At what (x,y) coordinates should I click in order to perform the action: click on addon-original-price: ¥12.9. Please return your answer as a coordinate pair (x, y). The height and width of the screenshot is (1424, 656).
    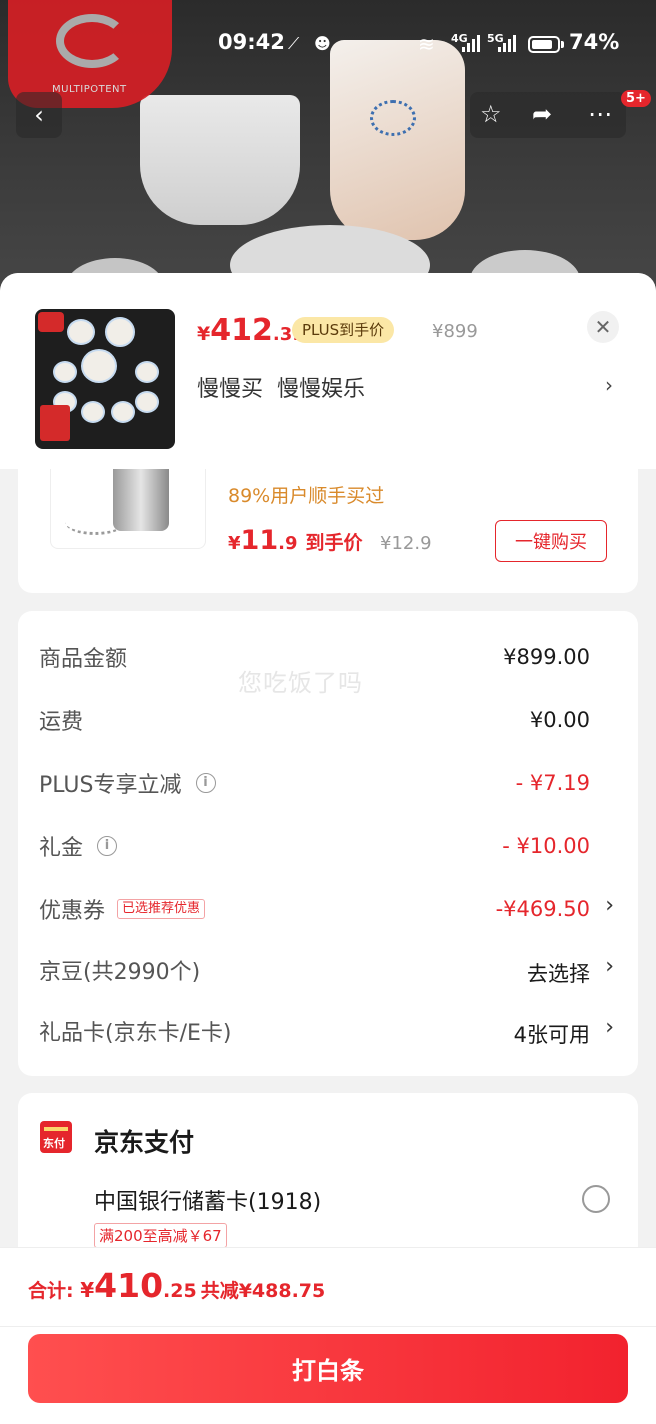
    Looking at the image, I should click on (406, 543).